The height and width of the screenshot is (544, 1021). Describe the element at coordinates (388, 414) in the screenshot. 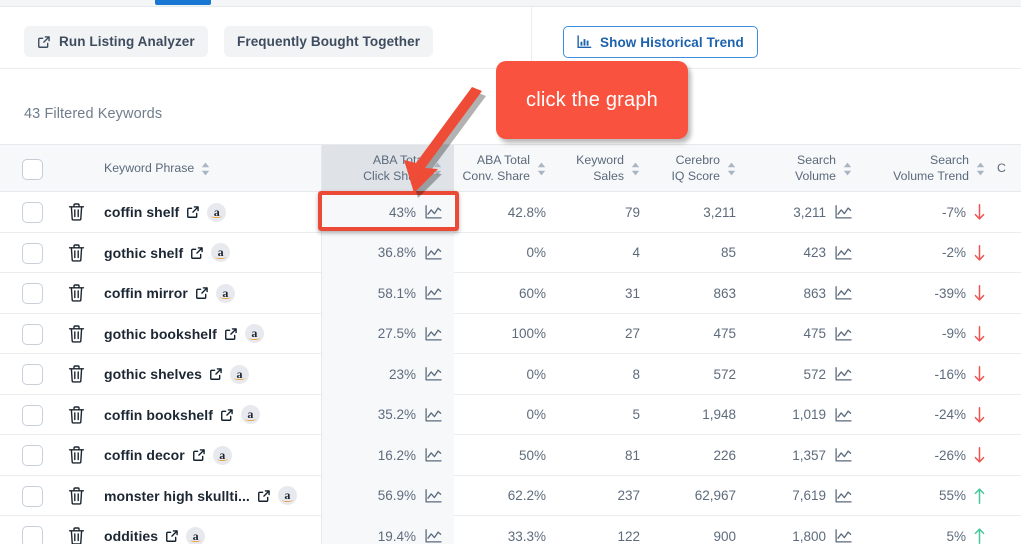

I see `cell-aba-click-share: 35.2%` at that location.